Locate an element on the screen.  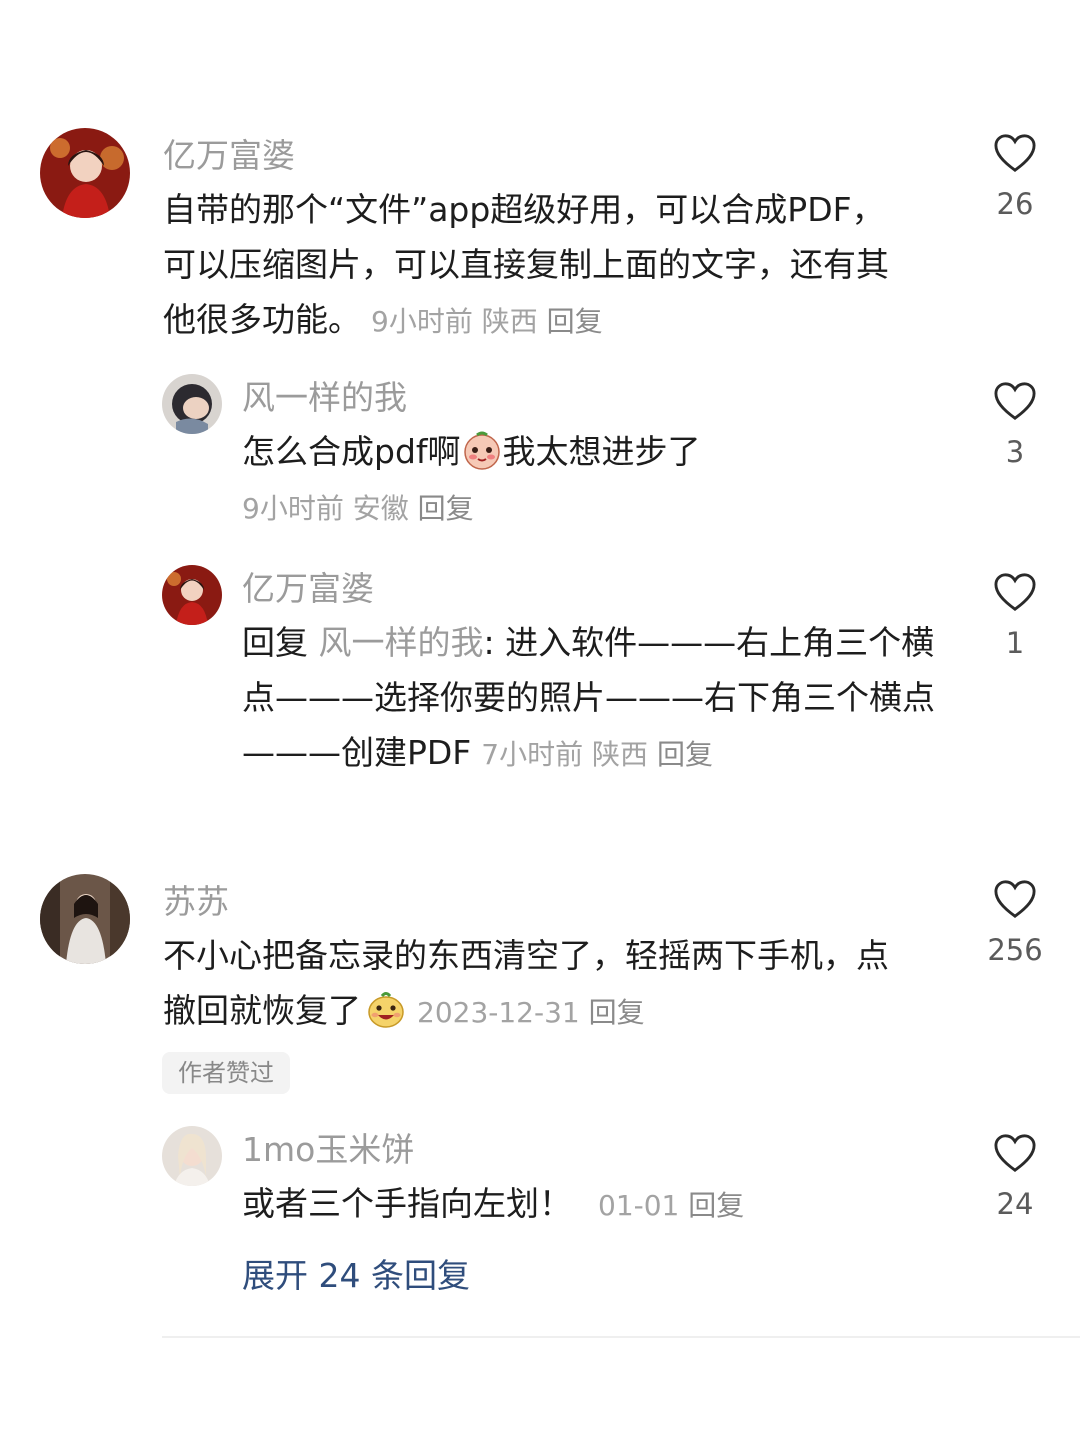
comment-text: 怎么合成pdf啊 我太想进步了 is located at coordinates (592, 451).